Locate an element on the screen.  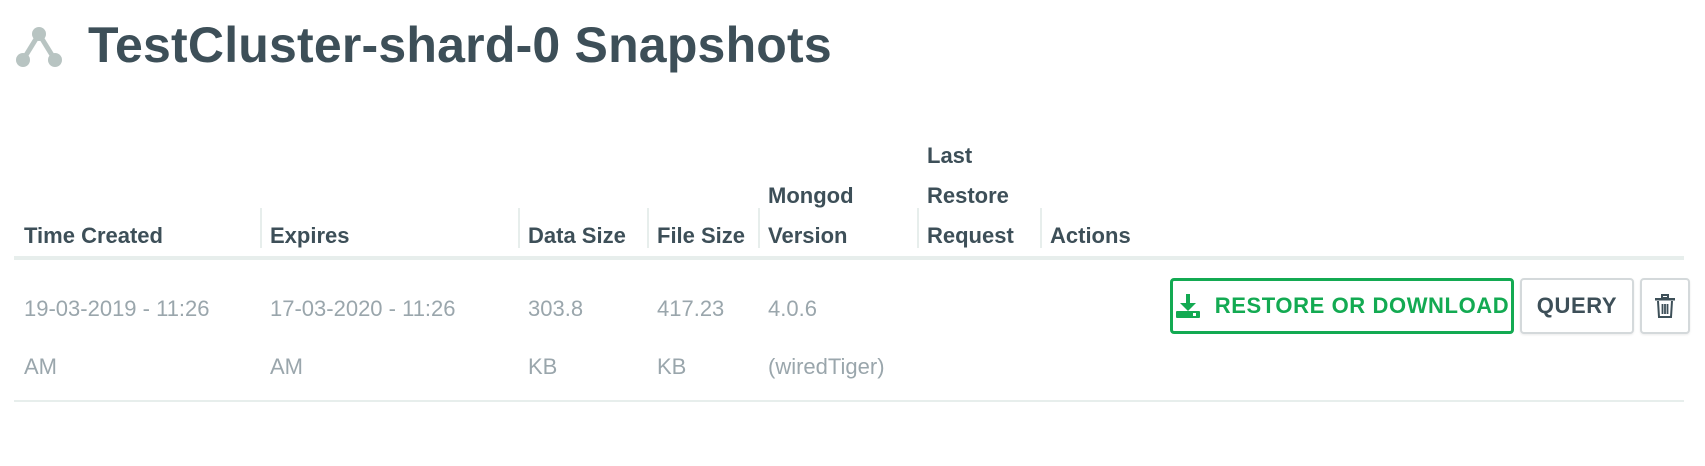
page-header: TestCluster-shard-0 Snapshots is located at coordinates (423, 45).